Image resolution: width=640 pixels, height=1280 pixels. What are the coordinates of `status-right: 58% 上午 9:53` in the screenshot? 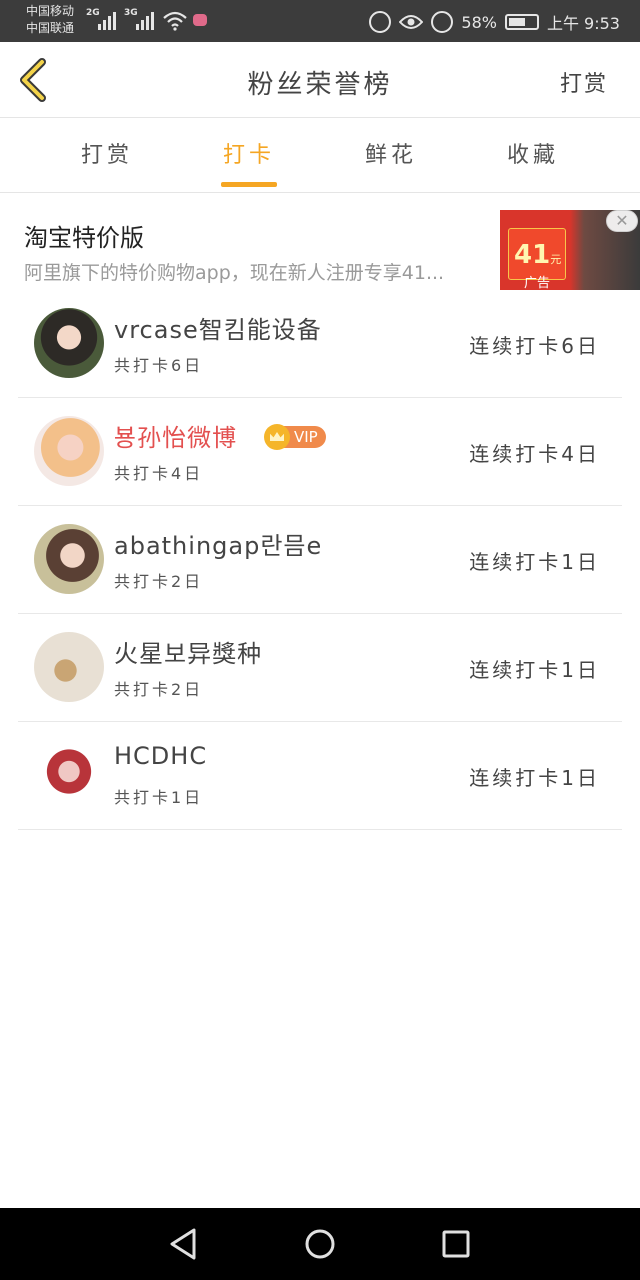 It's located at (494, 22).